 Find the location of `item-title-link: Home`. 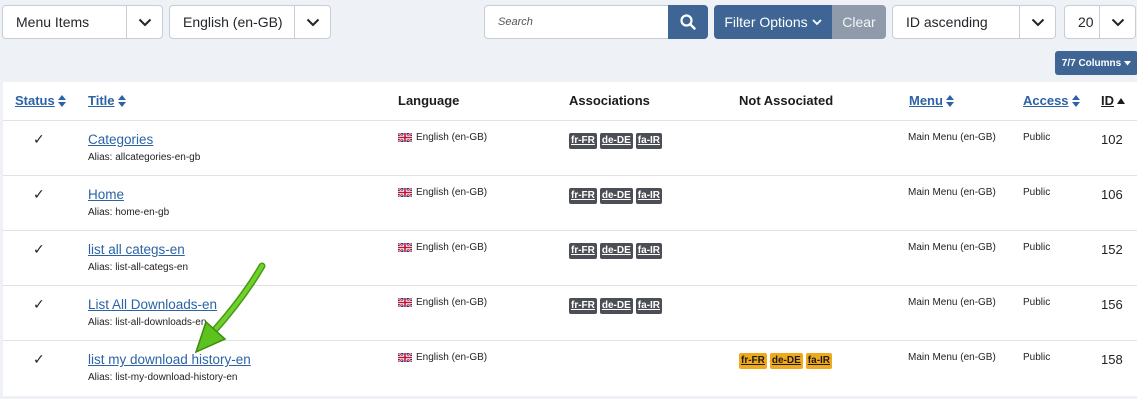

item-title-link: Home is located at coordinates (106, 194).